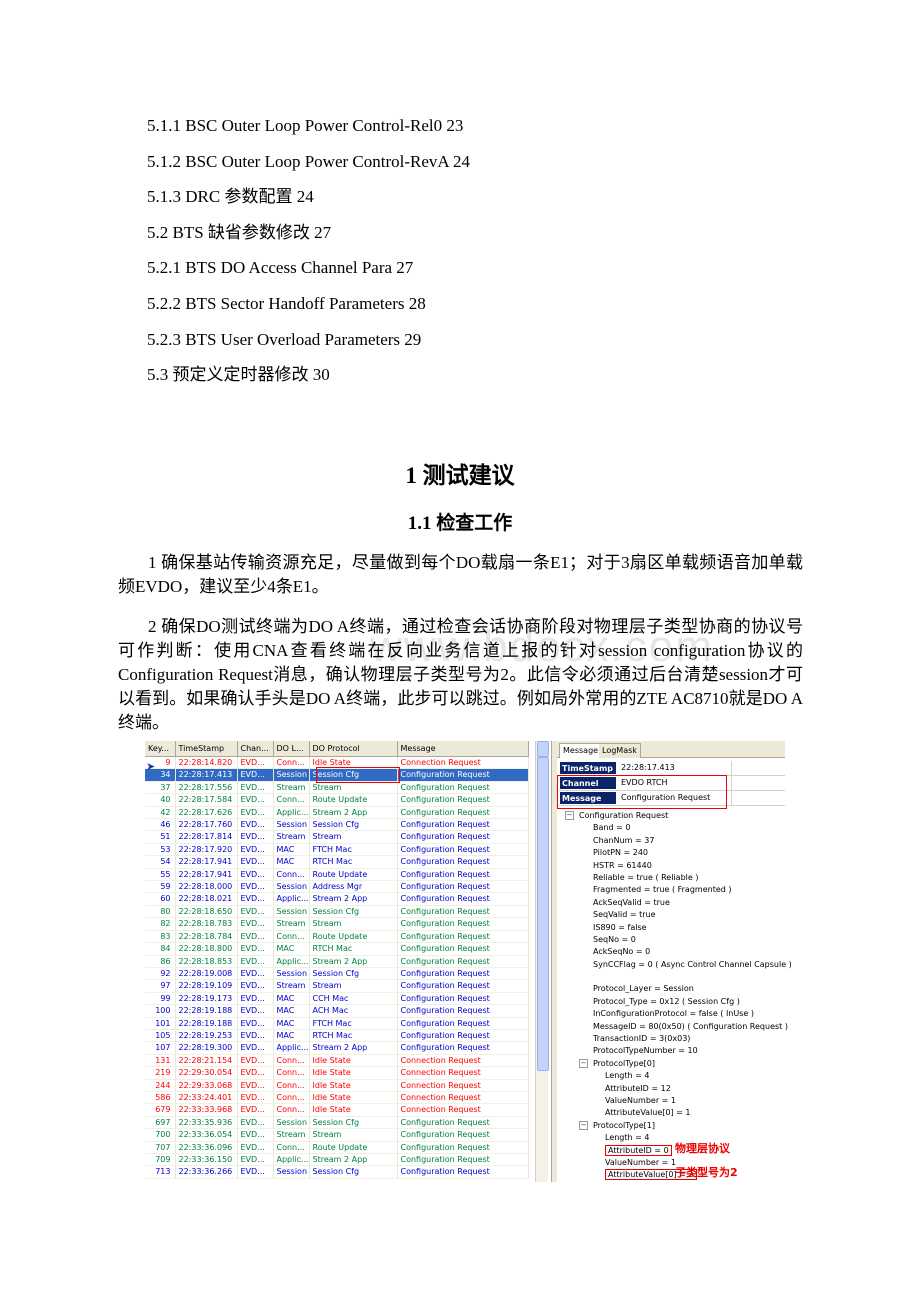 This screenshot has height=1302, width=920. I want to click on cell-ts: 22:33:36.054, so click(206, 1135).